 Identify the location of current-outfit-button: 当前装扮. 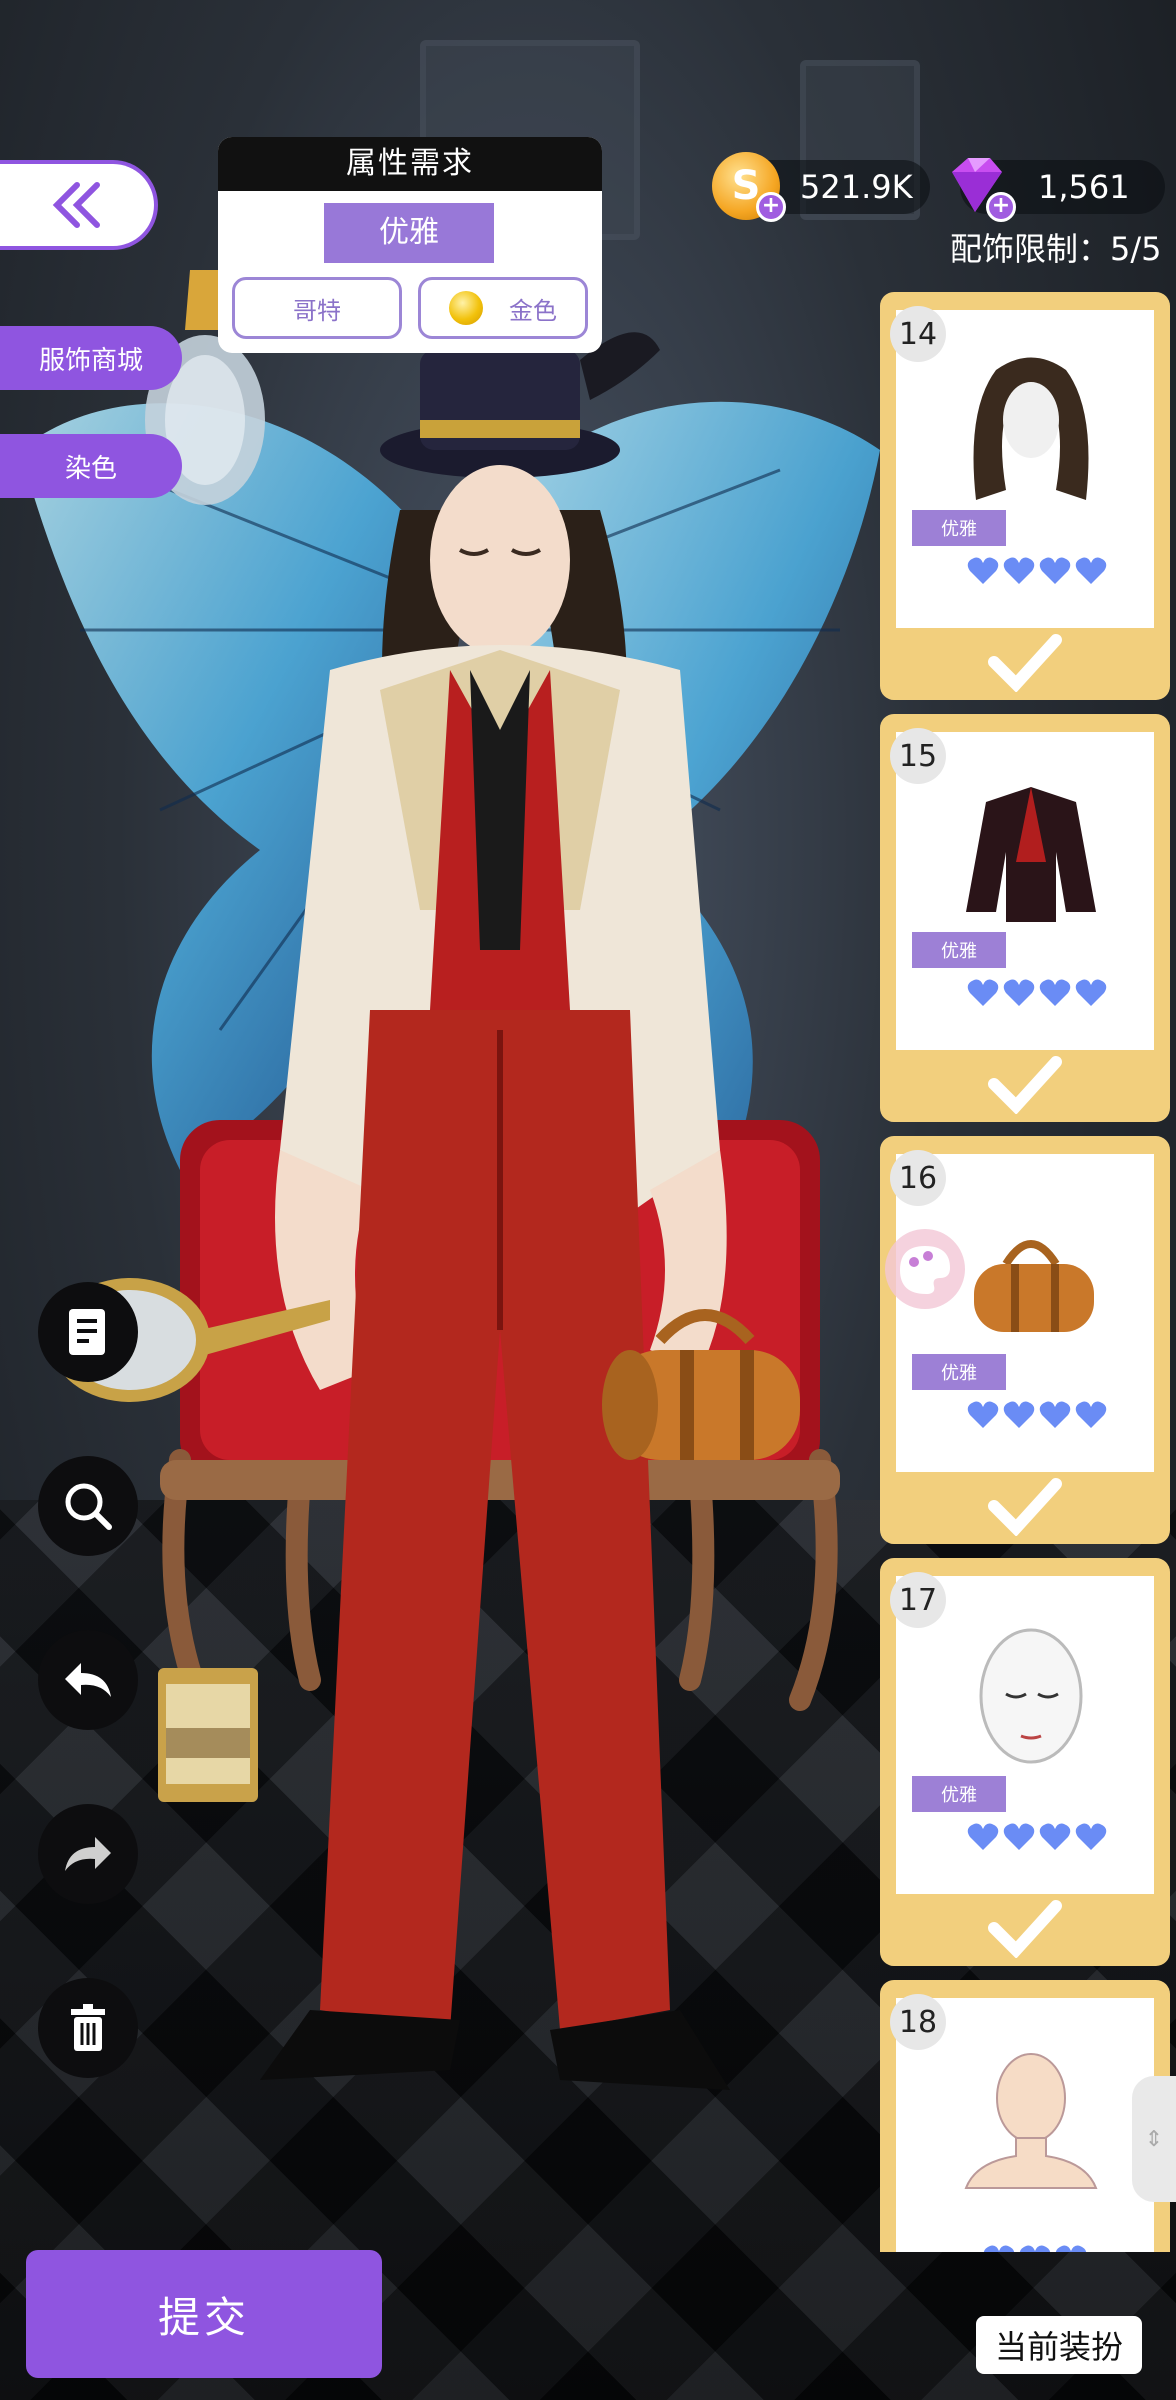
(1059, 2345).